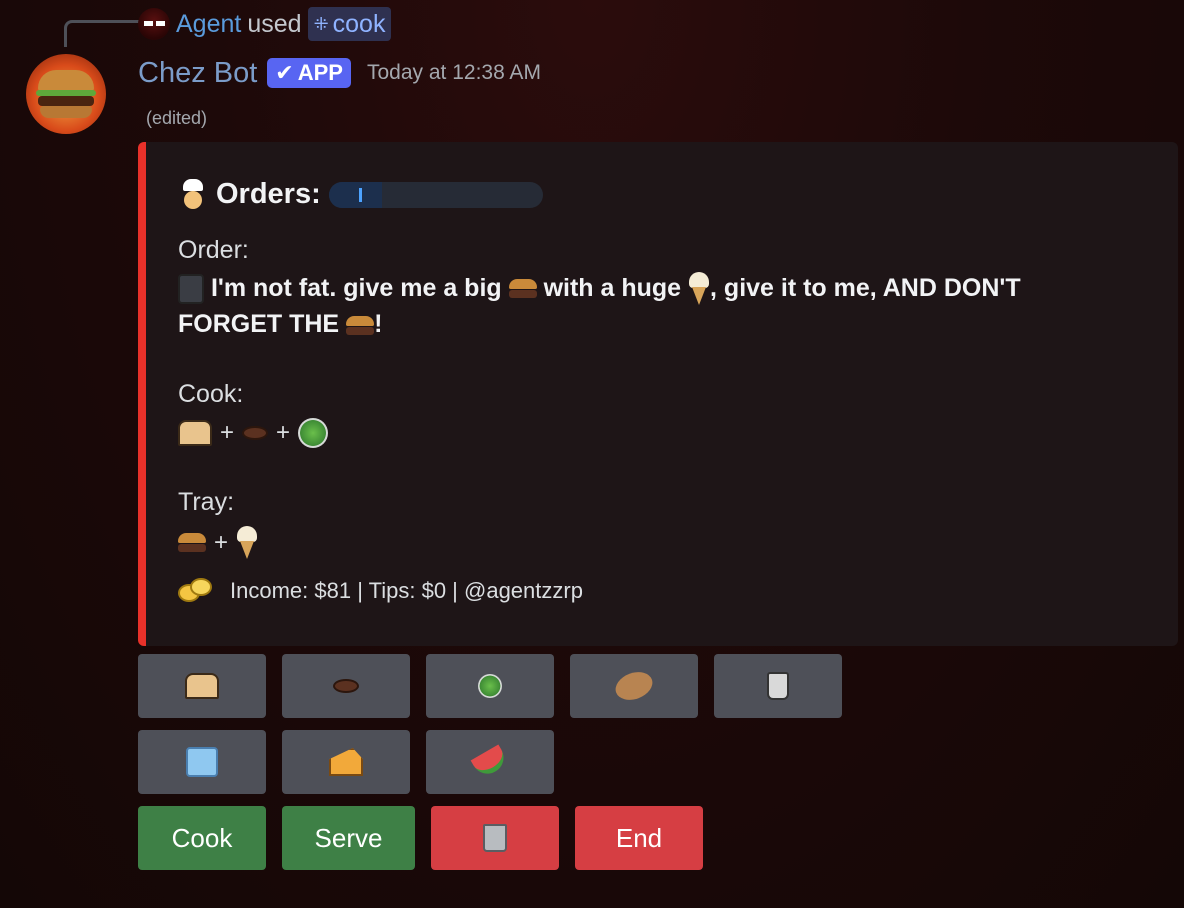 The height and width of the screenshot is (908, 1184). What do you see at coordinates (612, 288) in the screenshot?
I see `order-text-part-2: with a huge` at bounding box center [612, 288].